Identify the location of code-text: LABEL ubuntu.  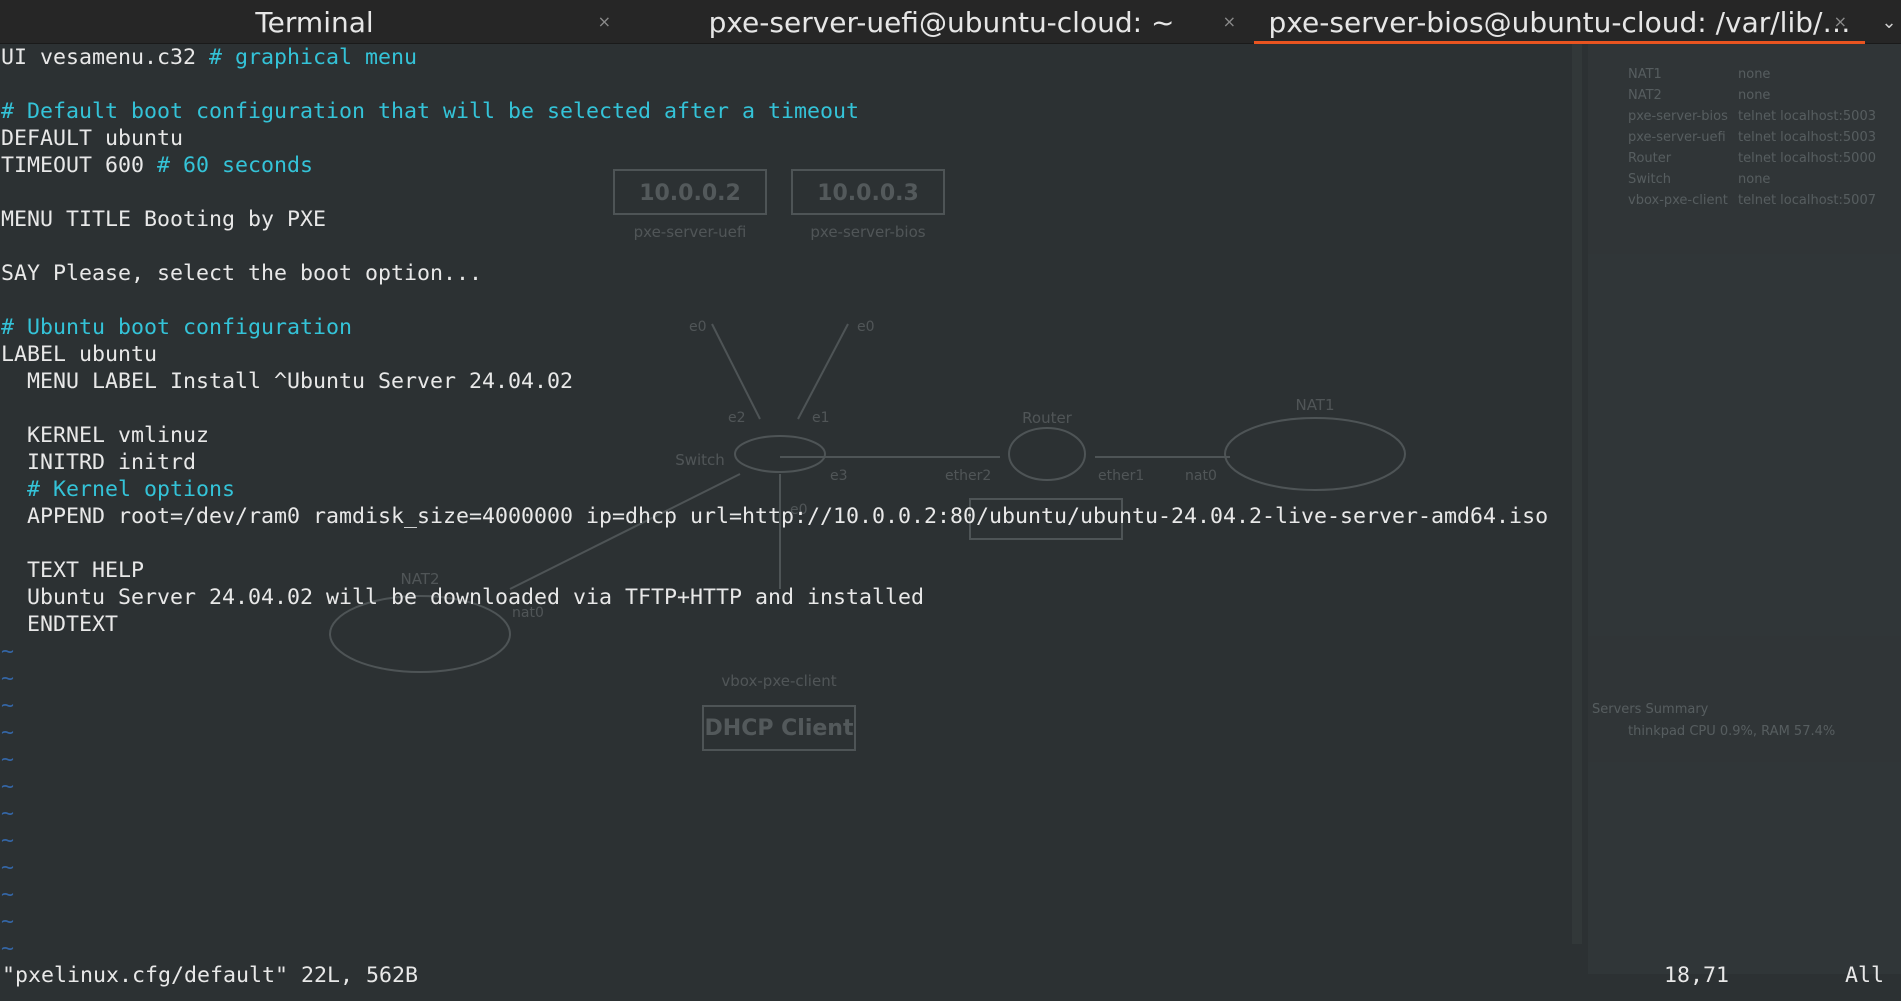
(79, 354).